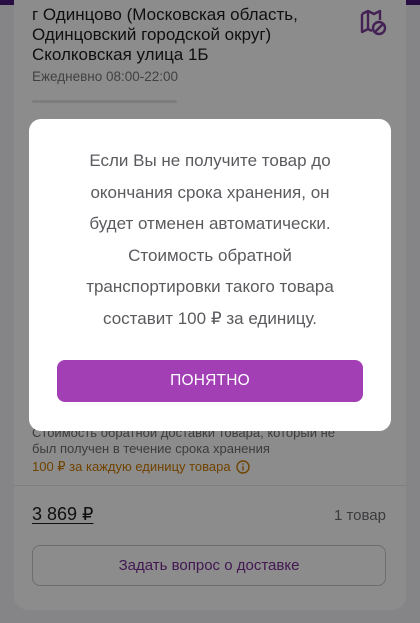  What do you see at coordinates (210, 160) in the screenshot?
I see `dialog-line: Если Вы не получите товар до` at bounding box center [210, 160].